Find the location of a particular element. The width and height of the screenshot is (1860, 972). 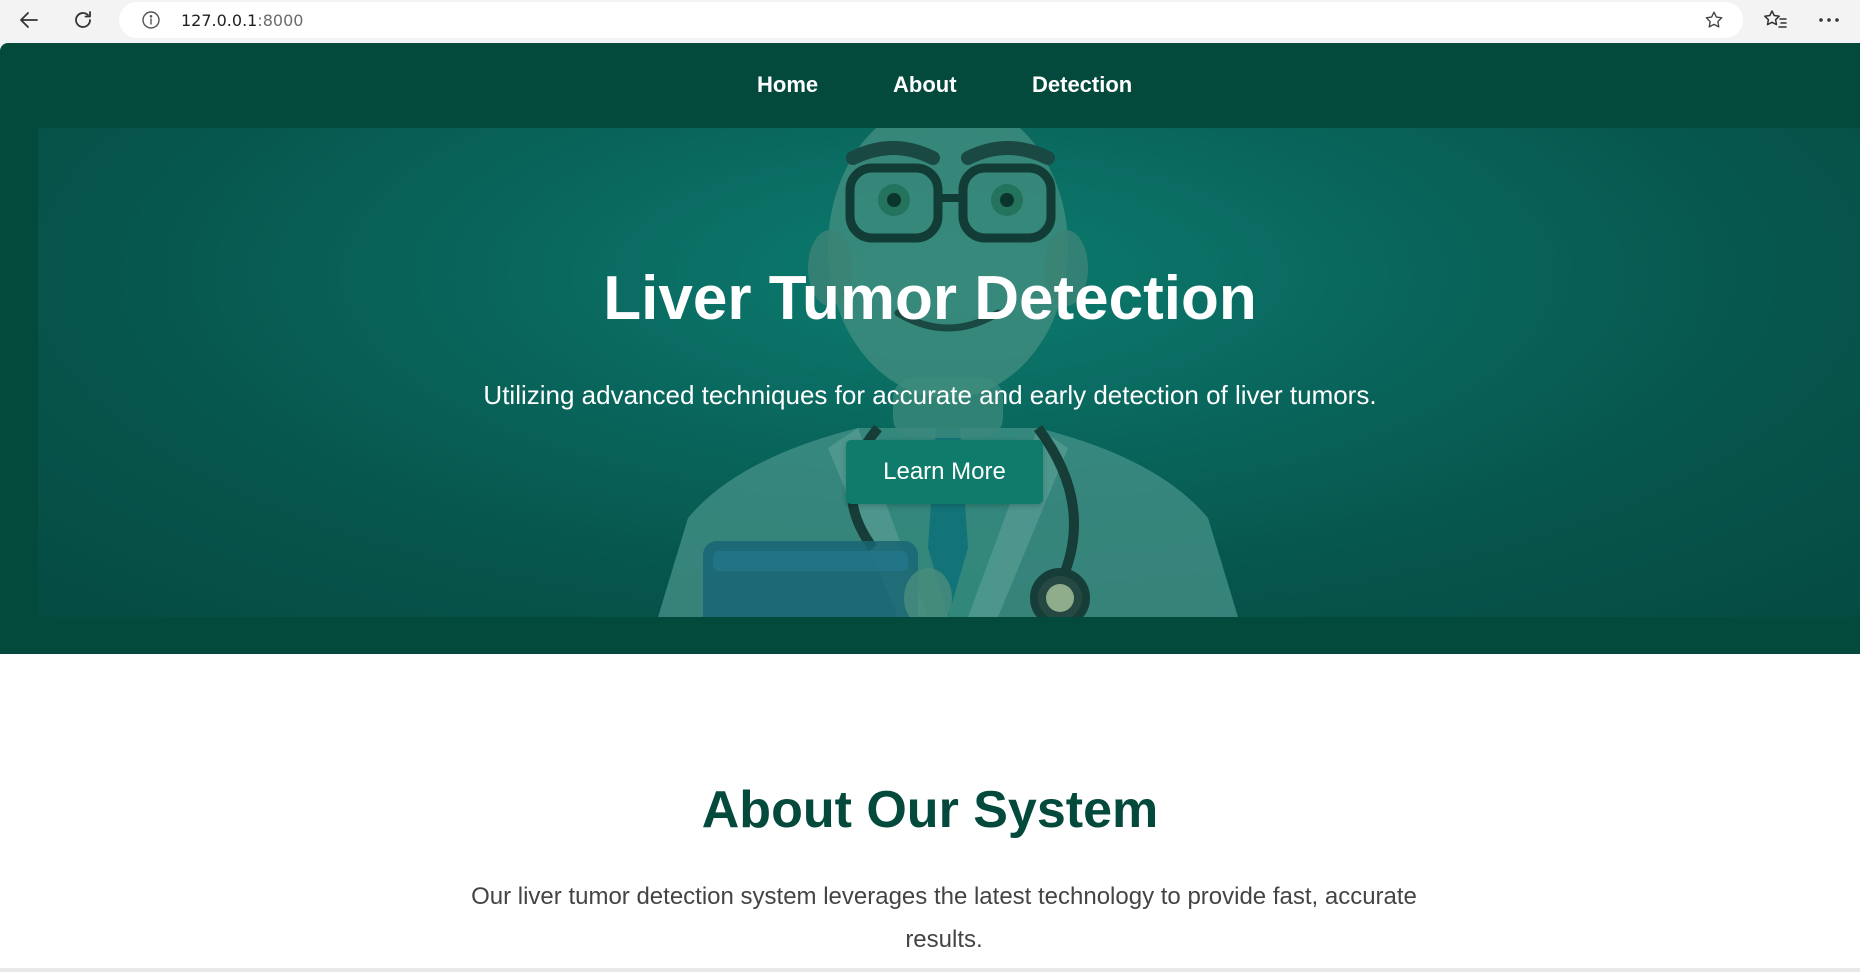

url-port: :8000 is located at coordinates (280, 20).